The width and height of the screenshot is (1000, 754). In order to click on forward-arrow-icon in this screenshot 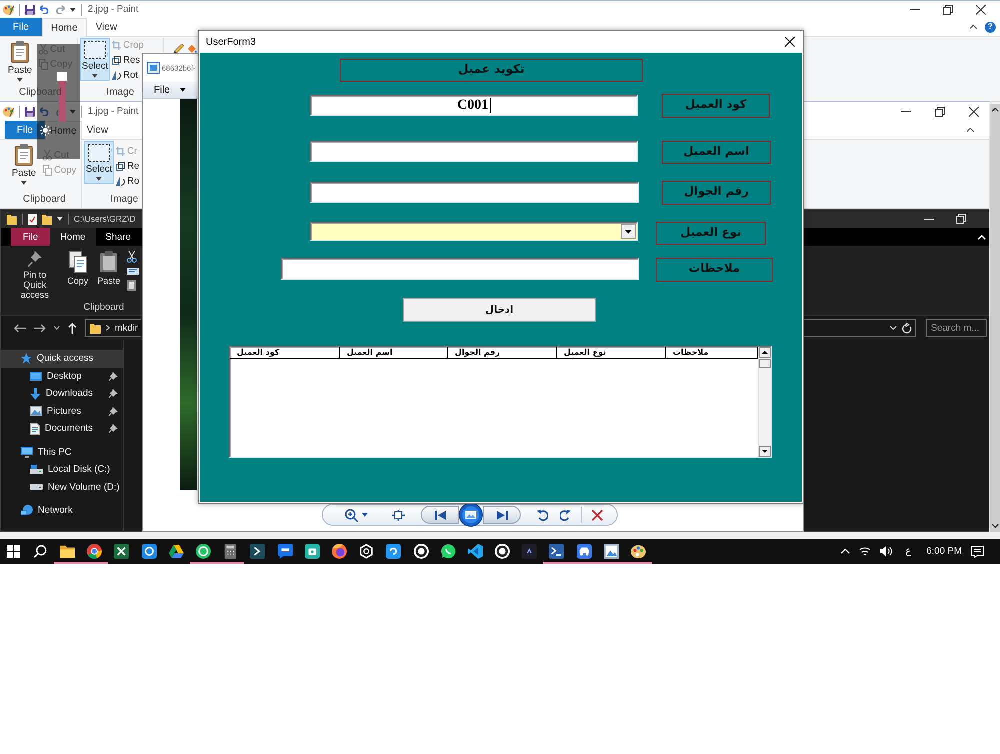, I will do `click(40, 328)`.